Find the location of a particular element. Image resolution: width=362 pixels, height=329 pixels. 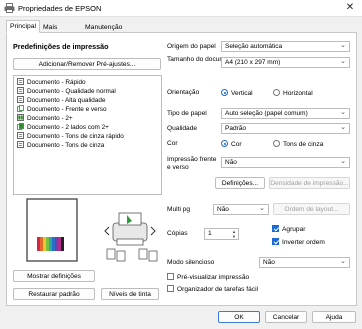

radio-unchecked-icon is located at coordinates (276, 92).